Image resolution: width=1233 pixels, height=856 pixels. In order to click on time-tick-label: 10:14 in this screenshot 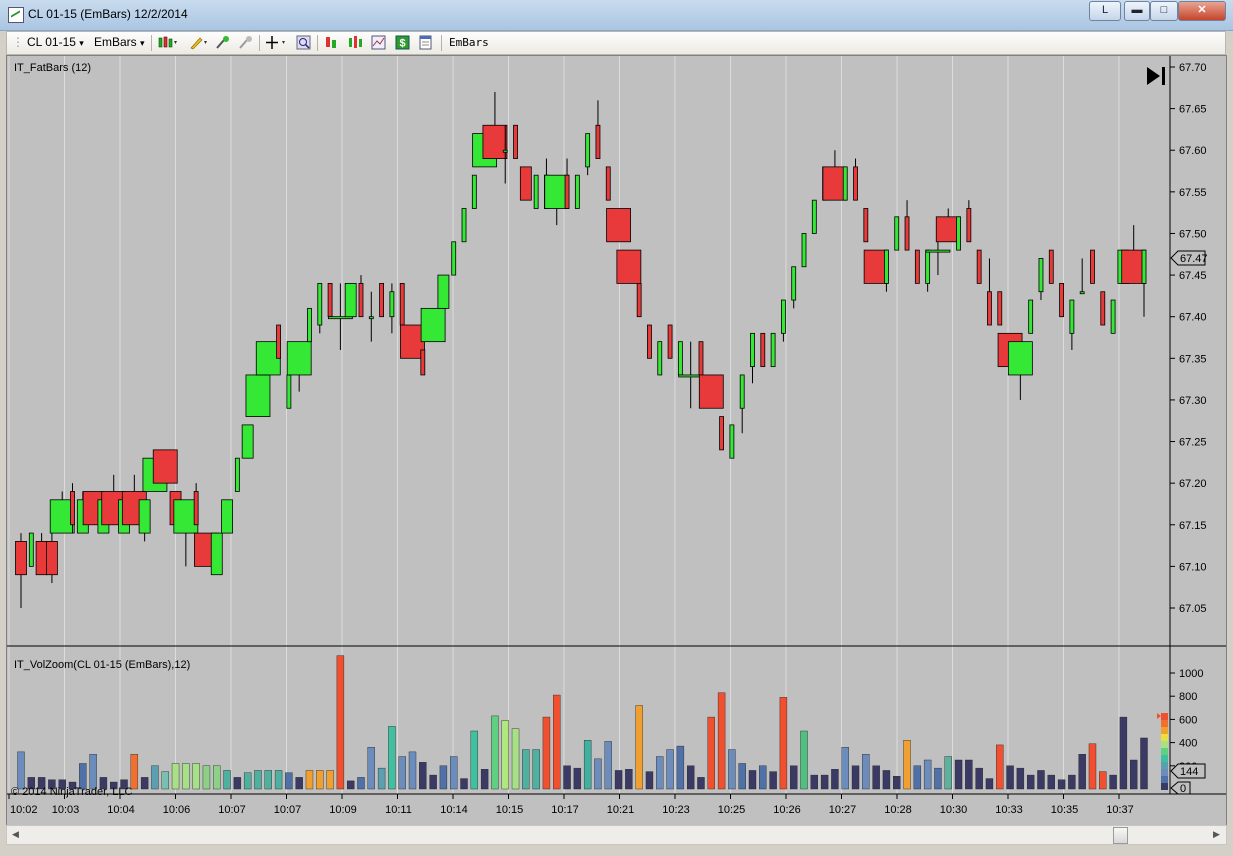, I will do `click(454, 810)`.